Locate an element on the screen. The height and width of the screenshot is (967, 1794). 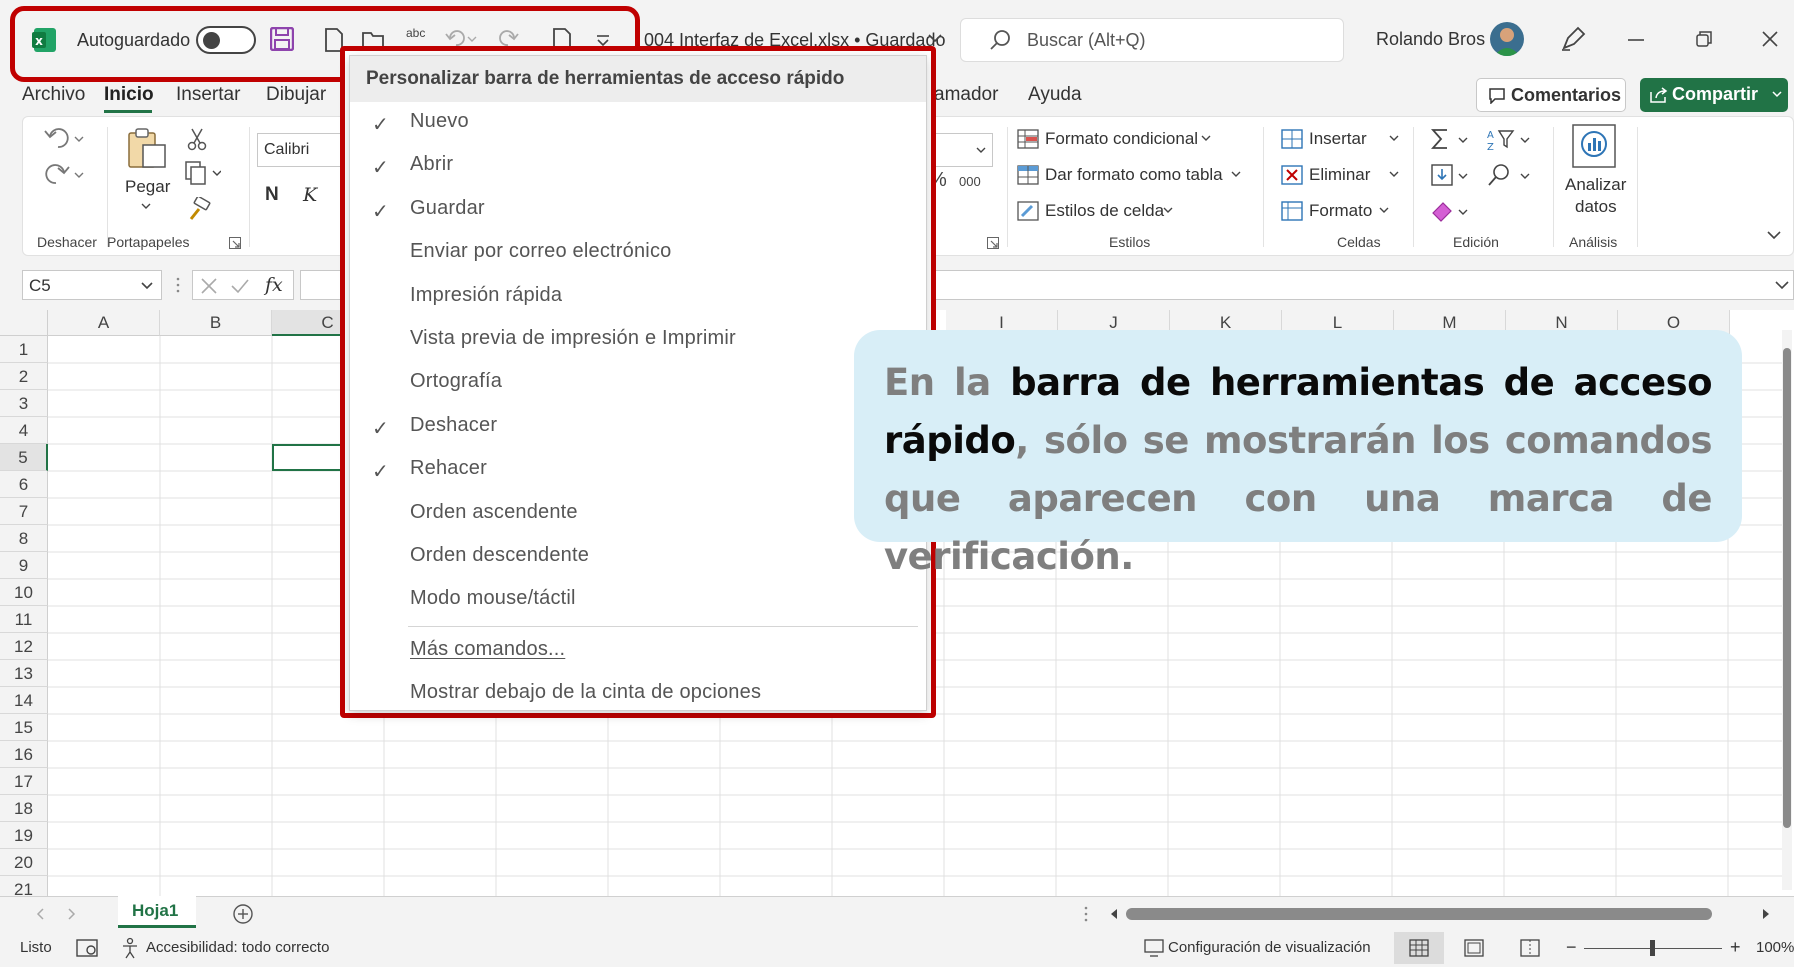
paste-icon is located at coordinates (147, 148).